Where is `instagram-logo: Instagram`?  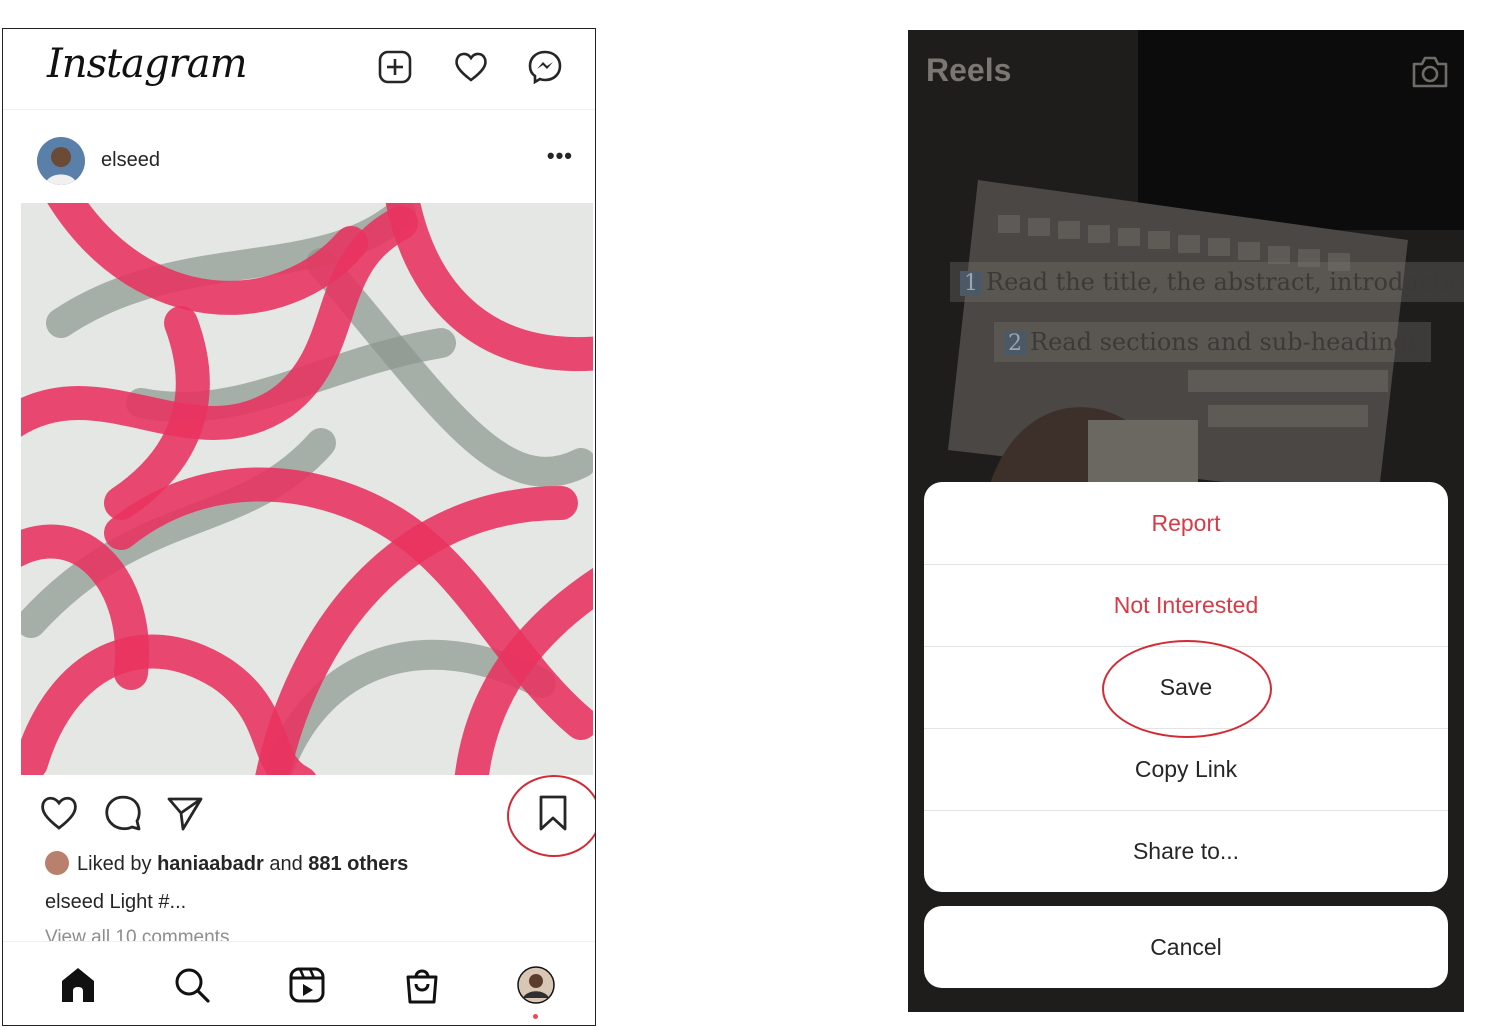
instagram-logo: Instagram is located at coordinates (147, 64).